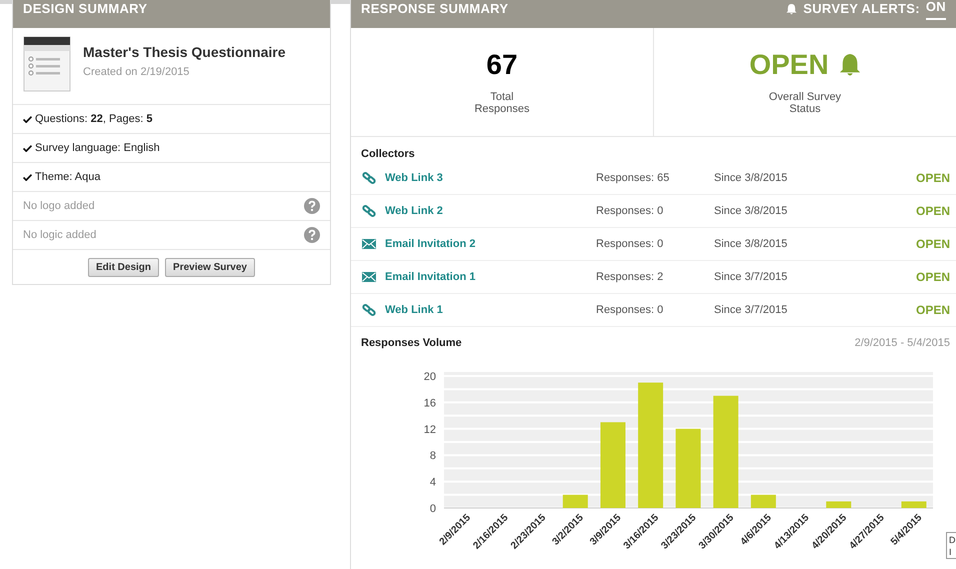 The image size is (956, 569). I want to click on stat-label: Total Responses, so click(502, 103).